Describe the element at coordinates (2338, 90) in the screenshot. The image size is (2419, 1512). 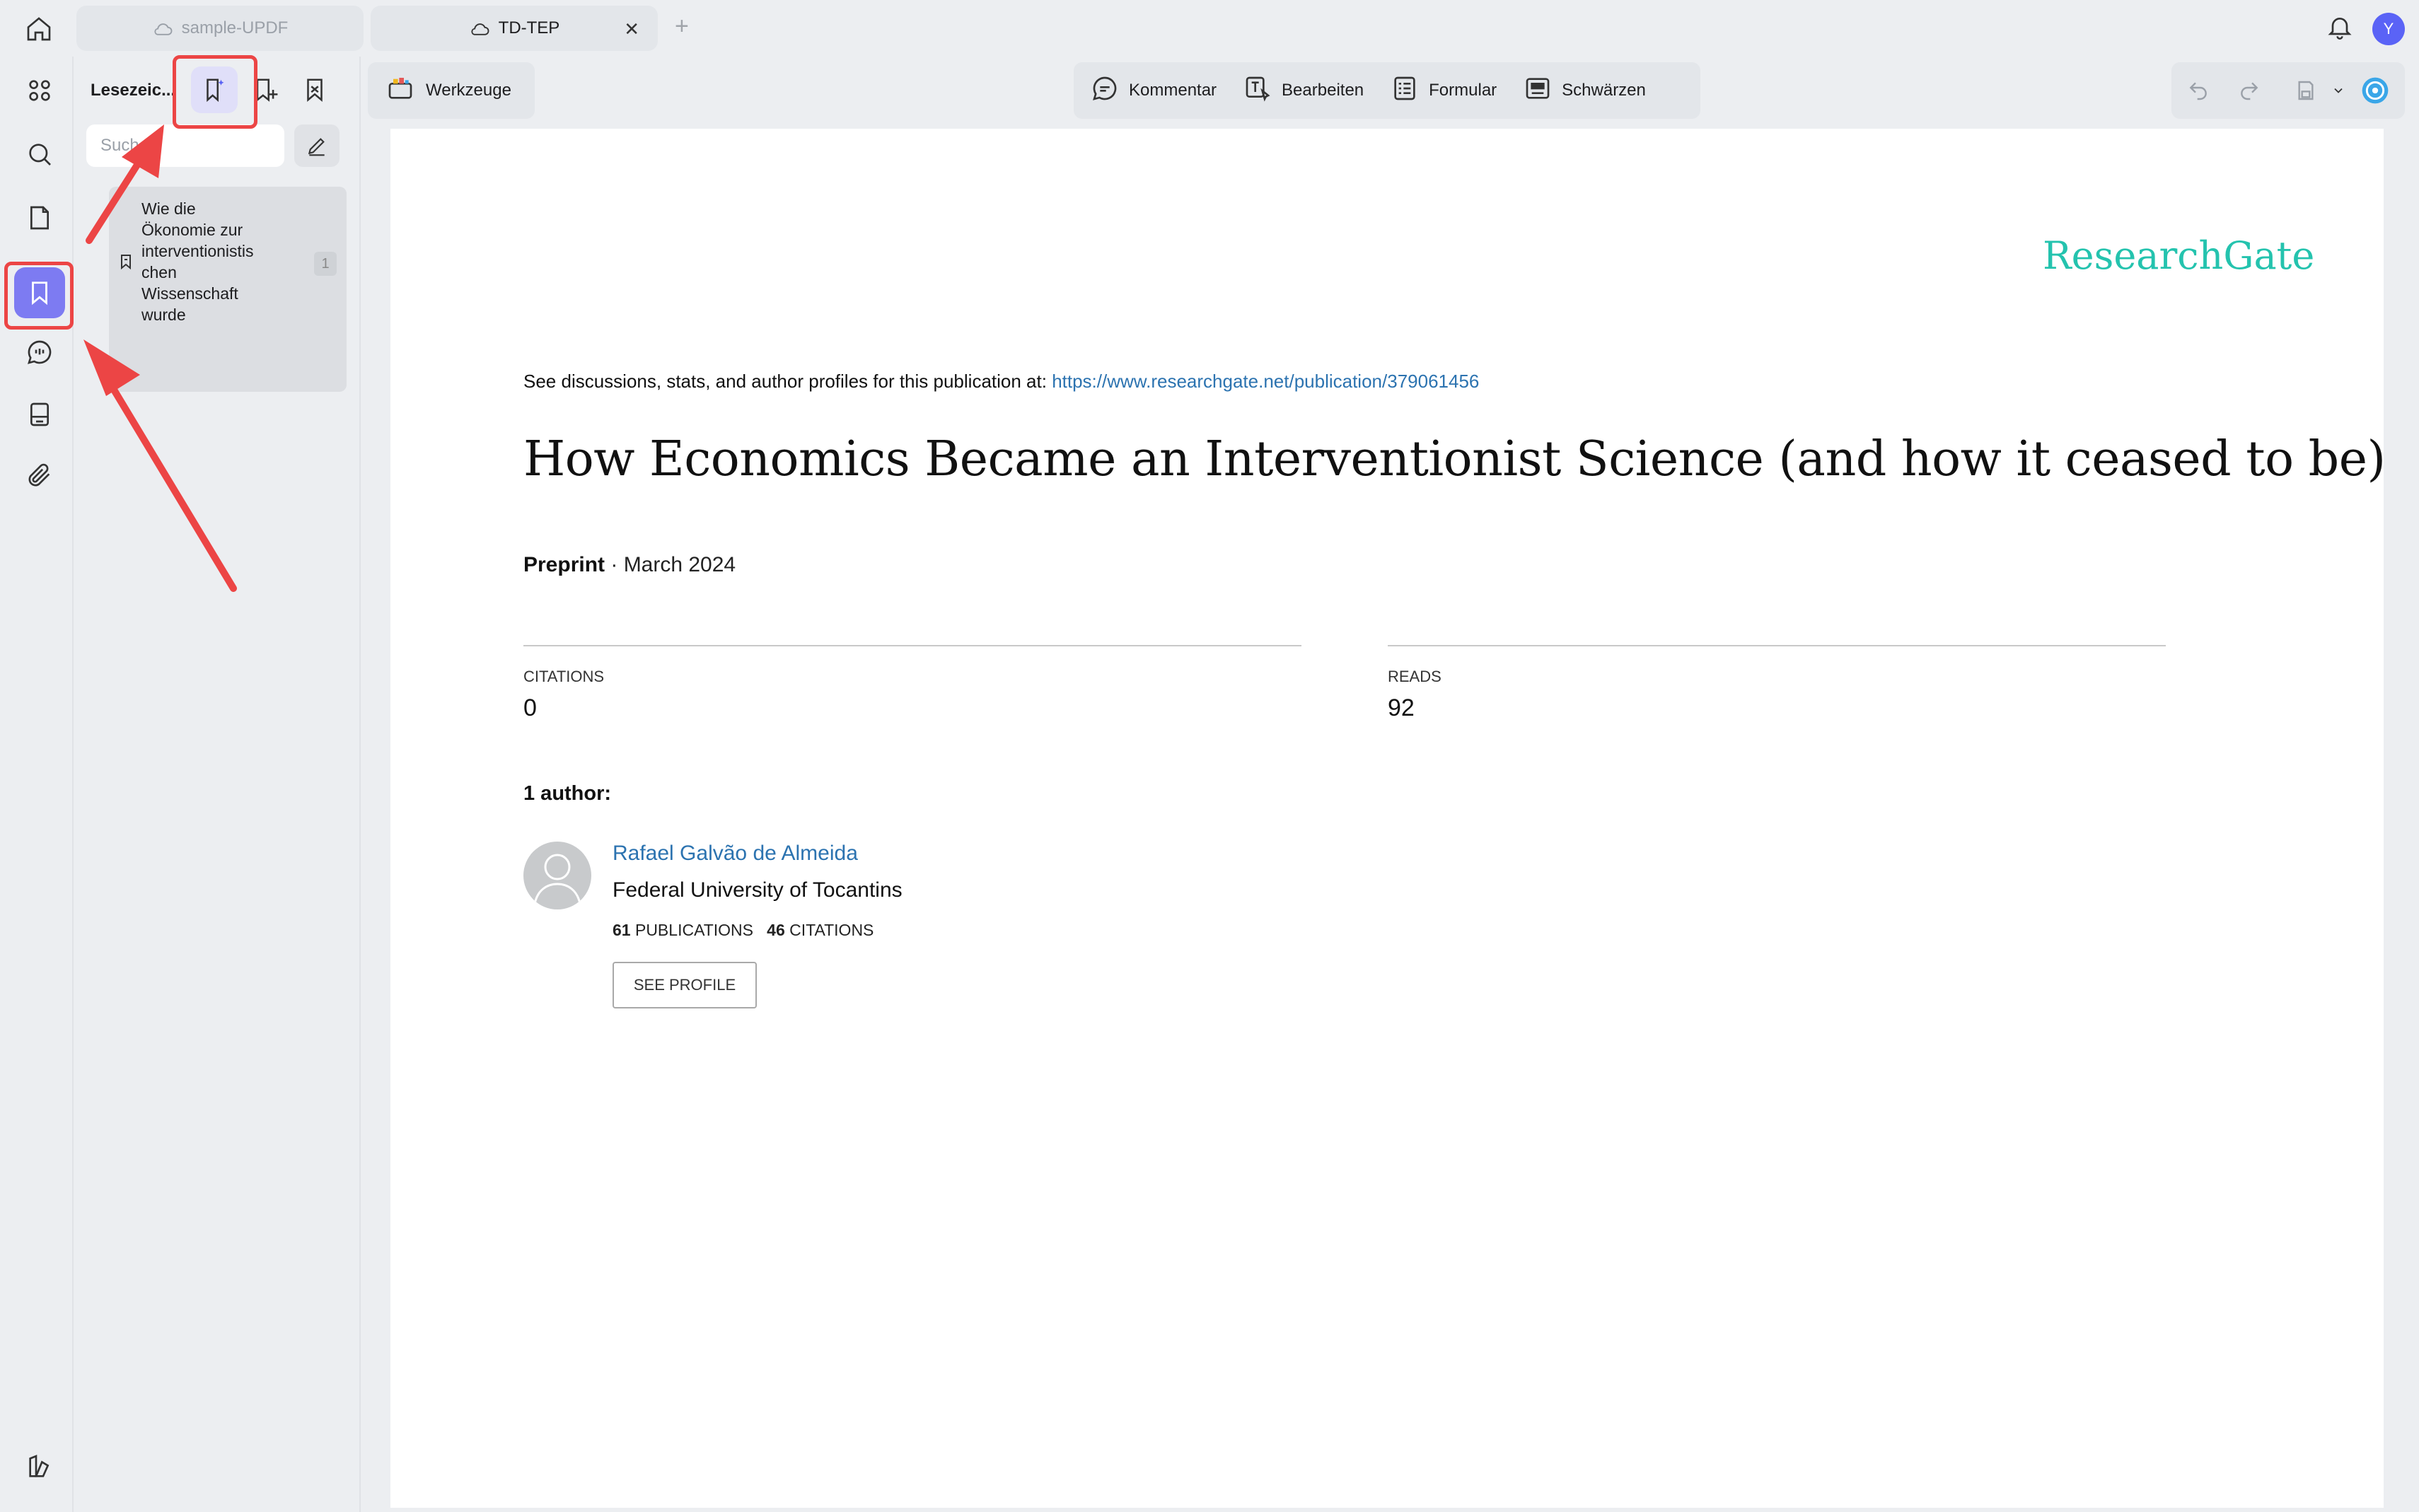
I see `chevron-down-icon` at that location.